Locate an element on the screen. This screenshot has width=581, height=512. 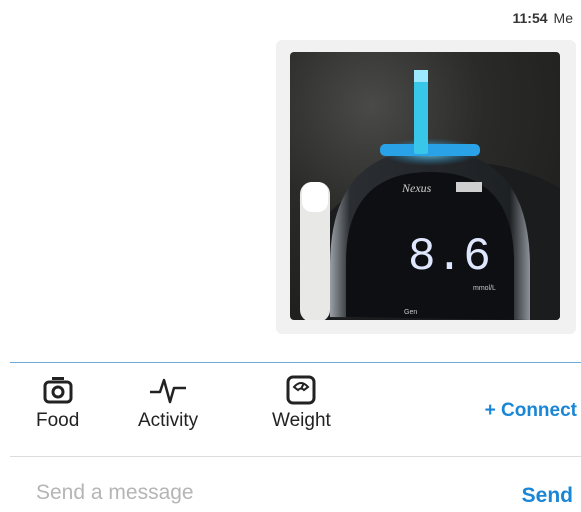
message-sender: Me is located at coordinates (563, 18).